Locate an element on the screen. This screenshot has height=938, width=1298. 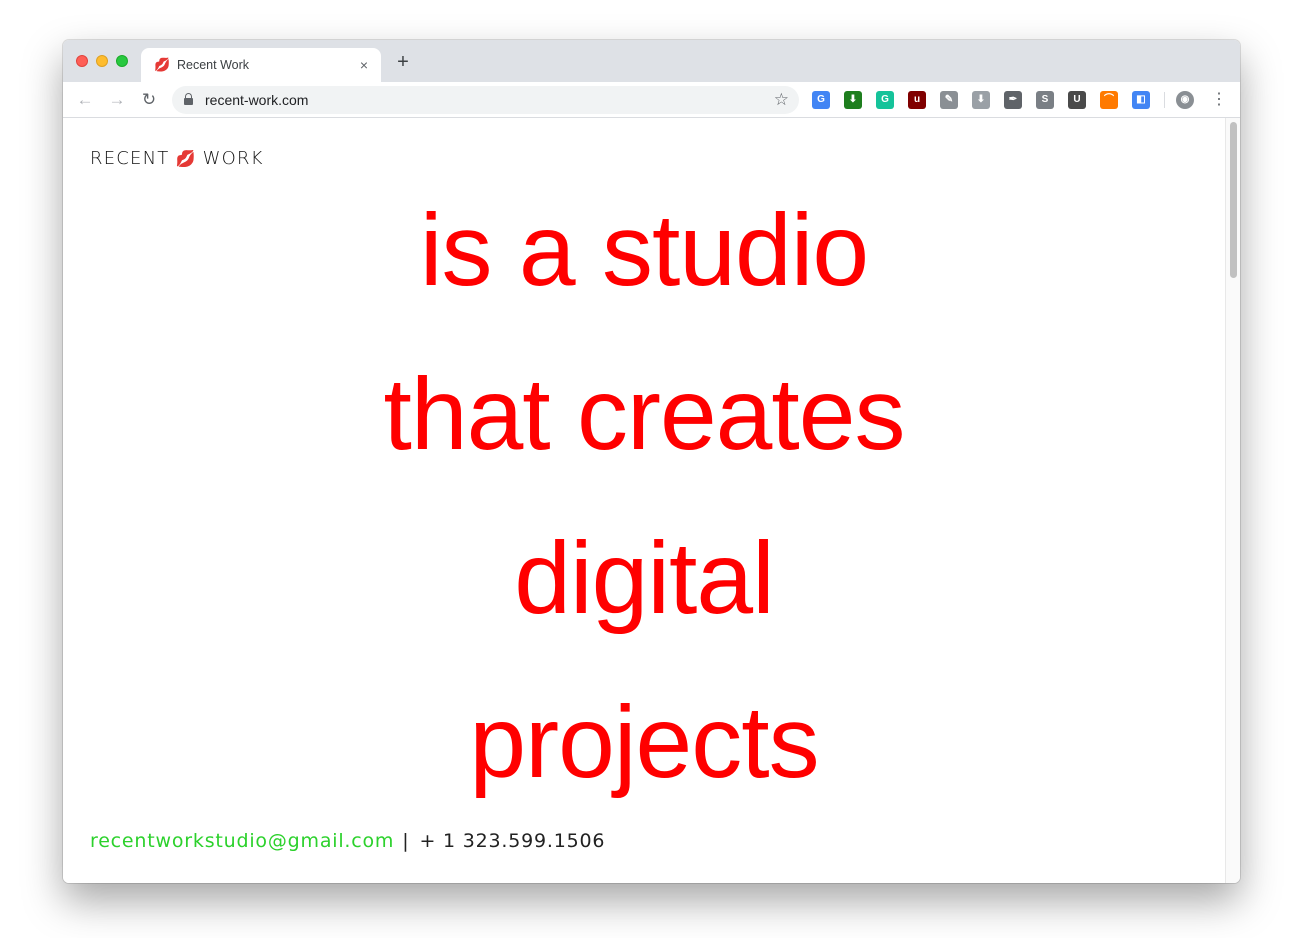
new-tab-button: + is located at coordinates (403, 62).